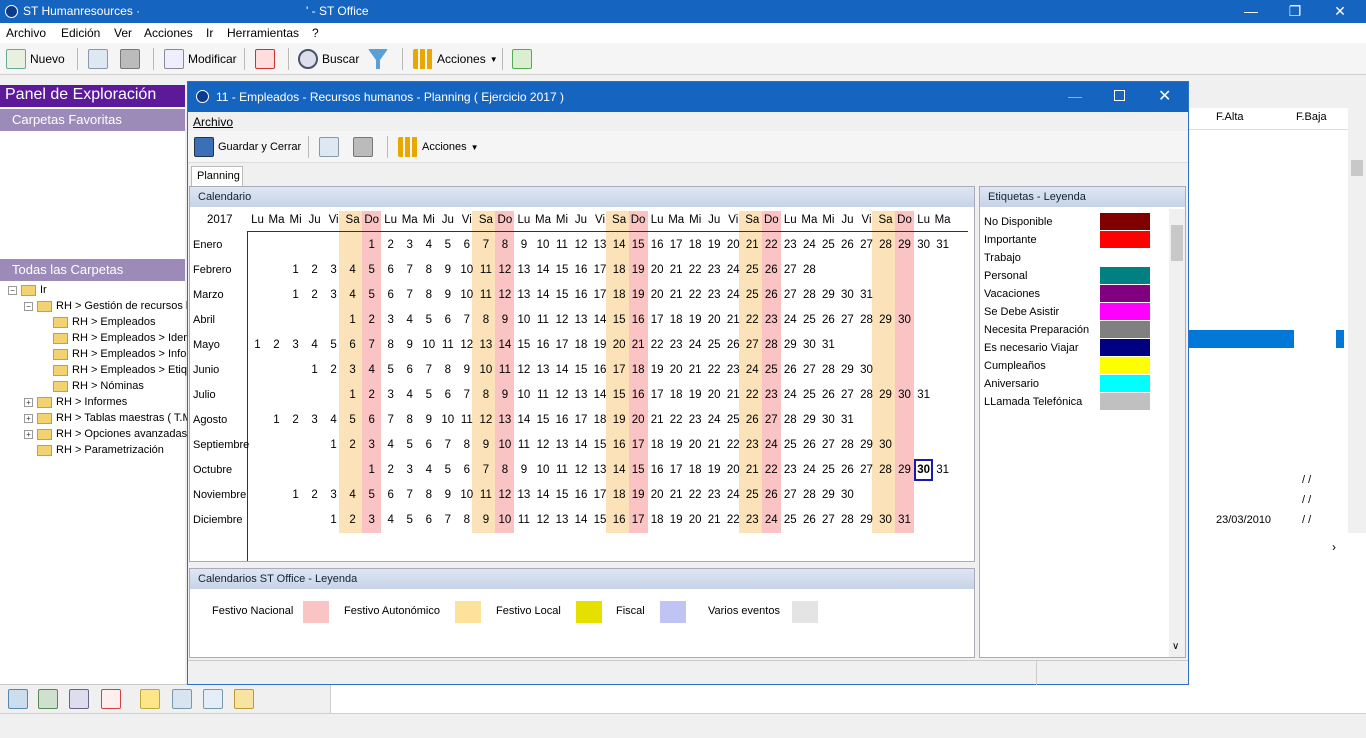 The image size is (1366, 738). I want to click on calendar-day: 14, so click(504, 345).